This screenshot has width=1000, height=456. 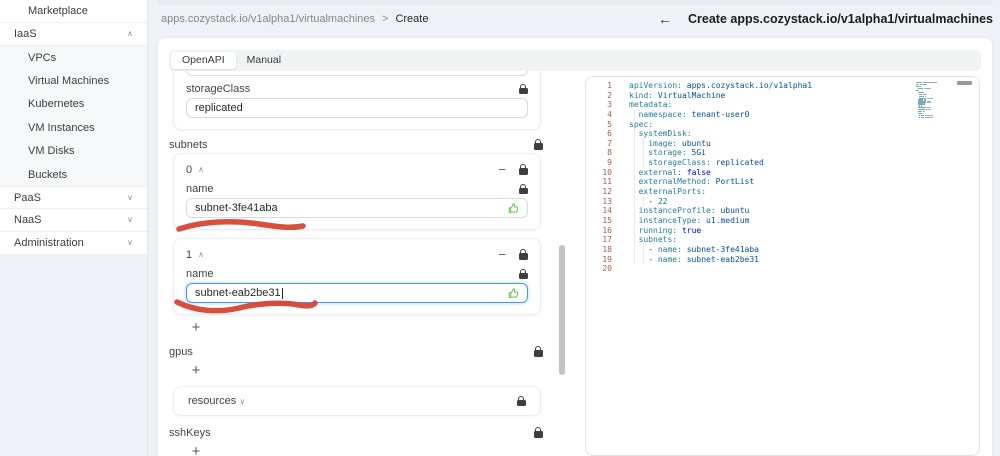 I want to click on add-sshkey-button: +, so click(x=196, y=450).